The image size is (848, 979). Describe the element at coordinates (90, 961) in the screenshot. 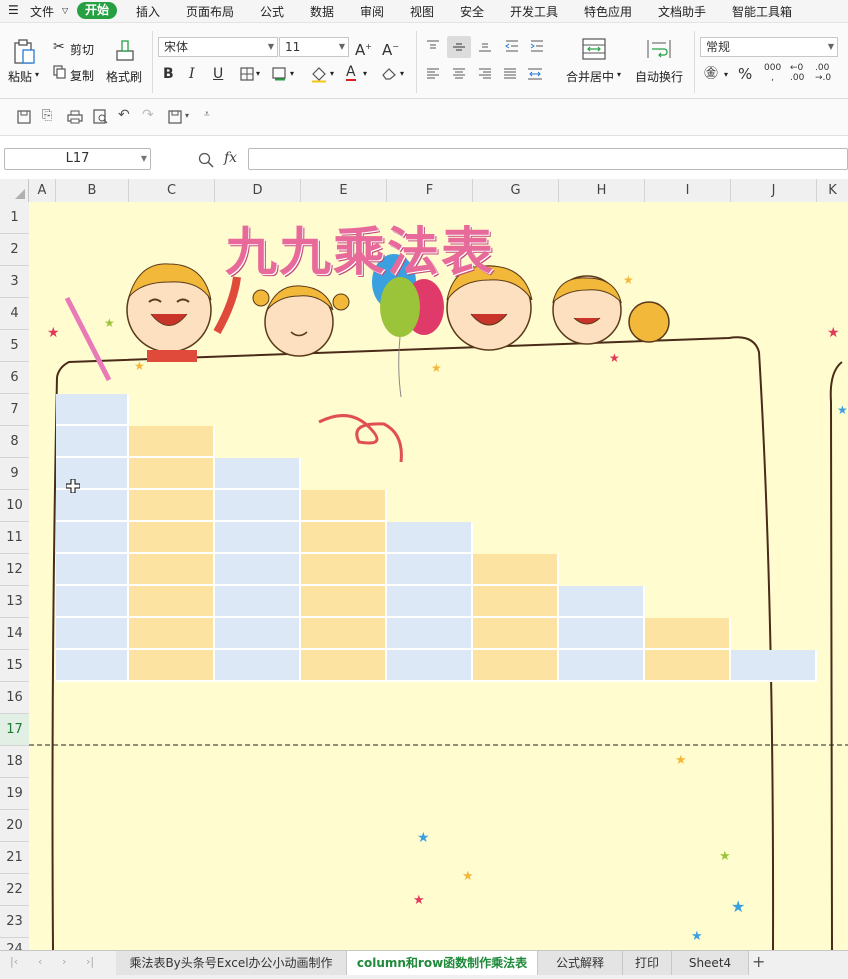

I see `last-sheet-icon: ›|` at that location.